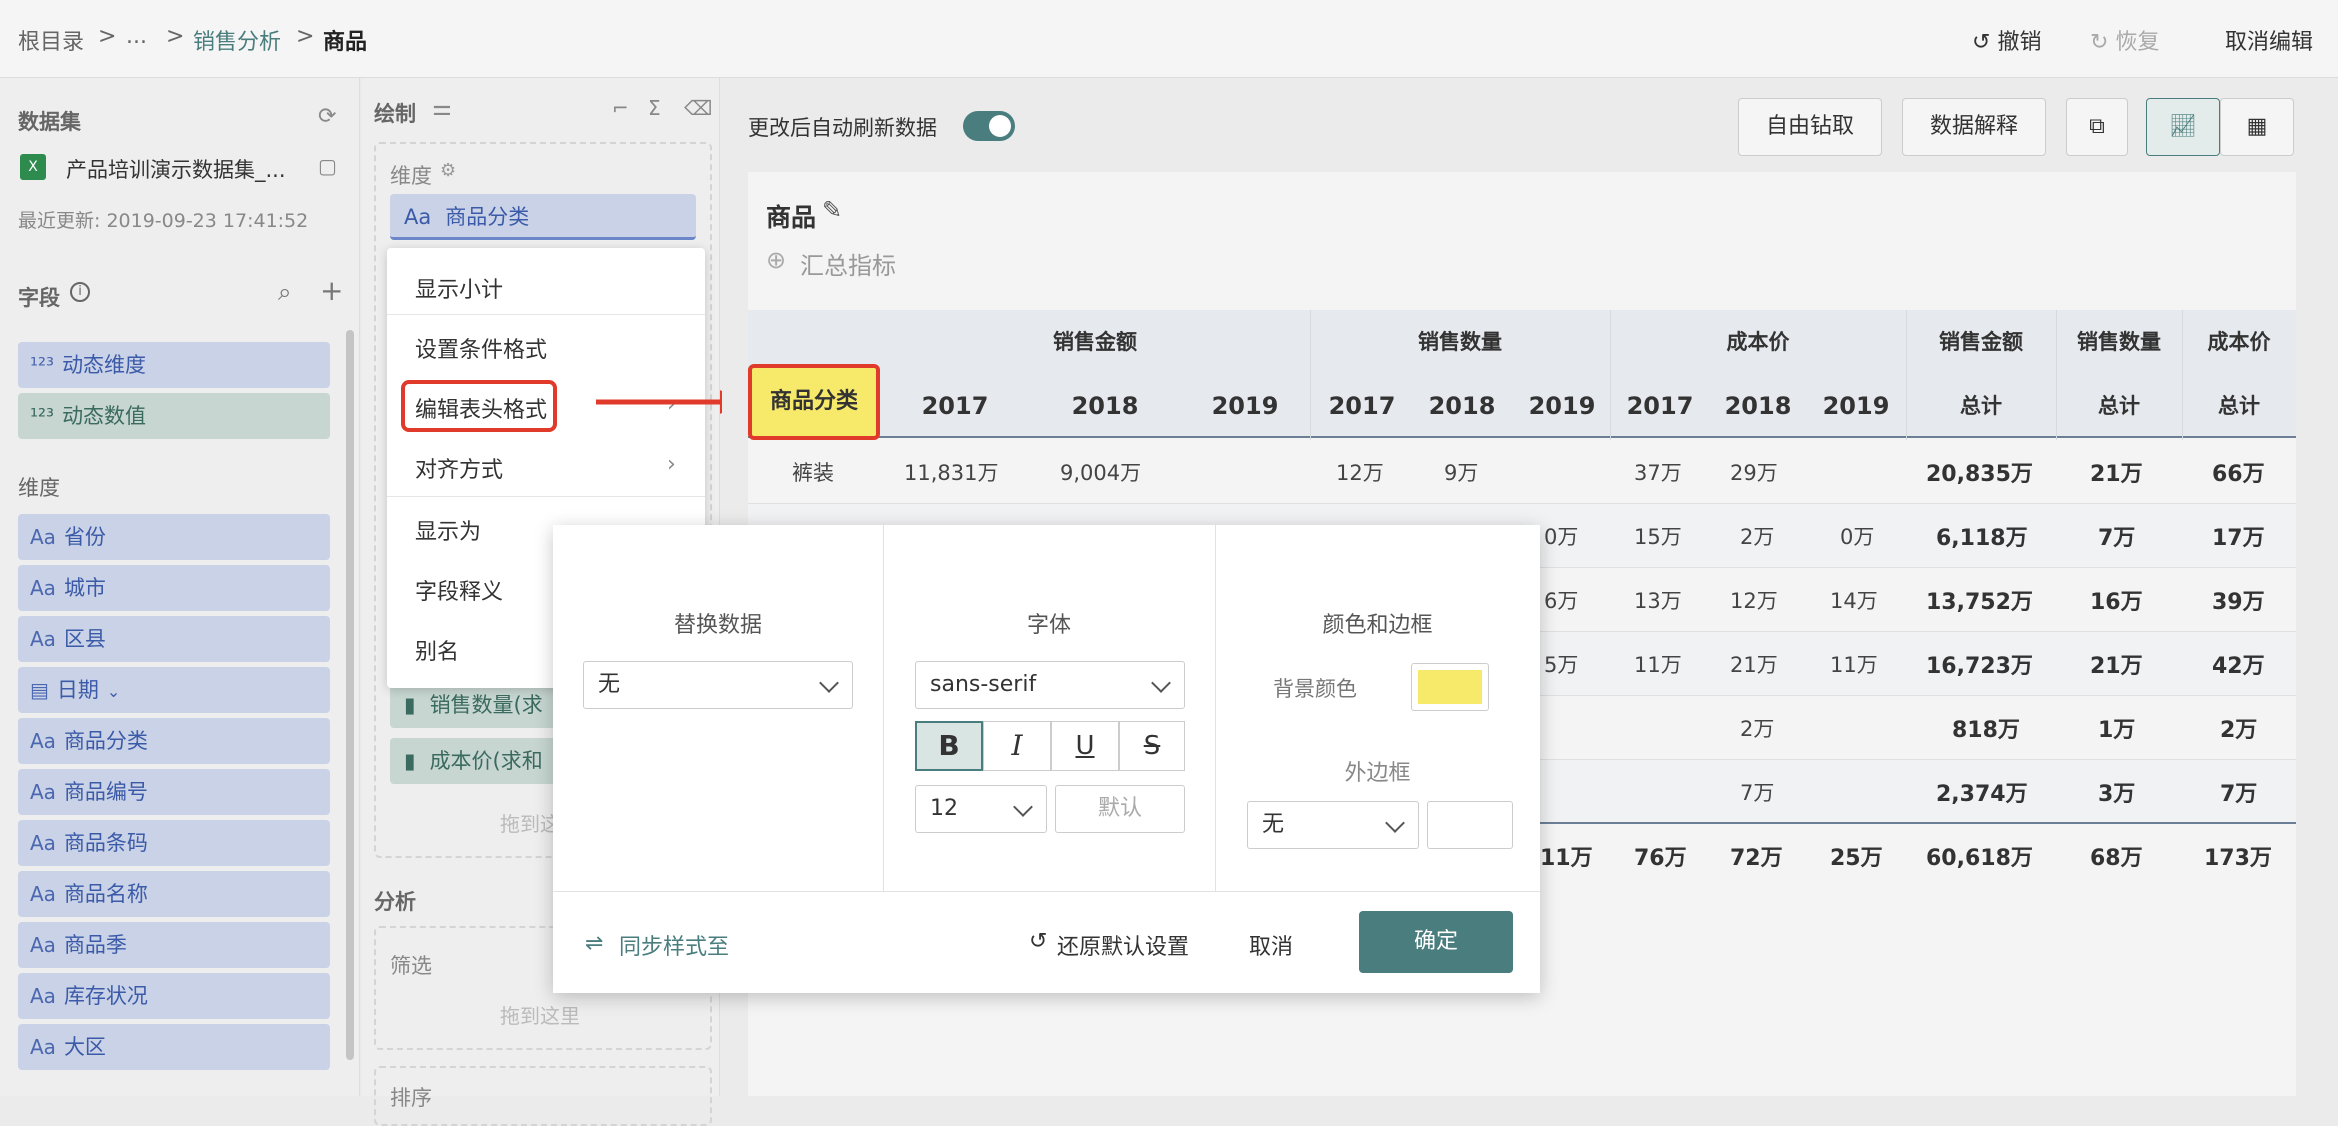  What do you see at coordinates (718, 685) in the screenshot?
I see `replace-data-select: 无` at bounding box center [718, 685].